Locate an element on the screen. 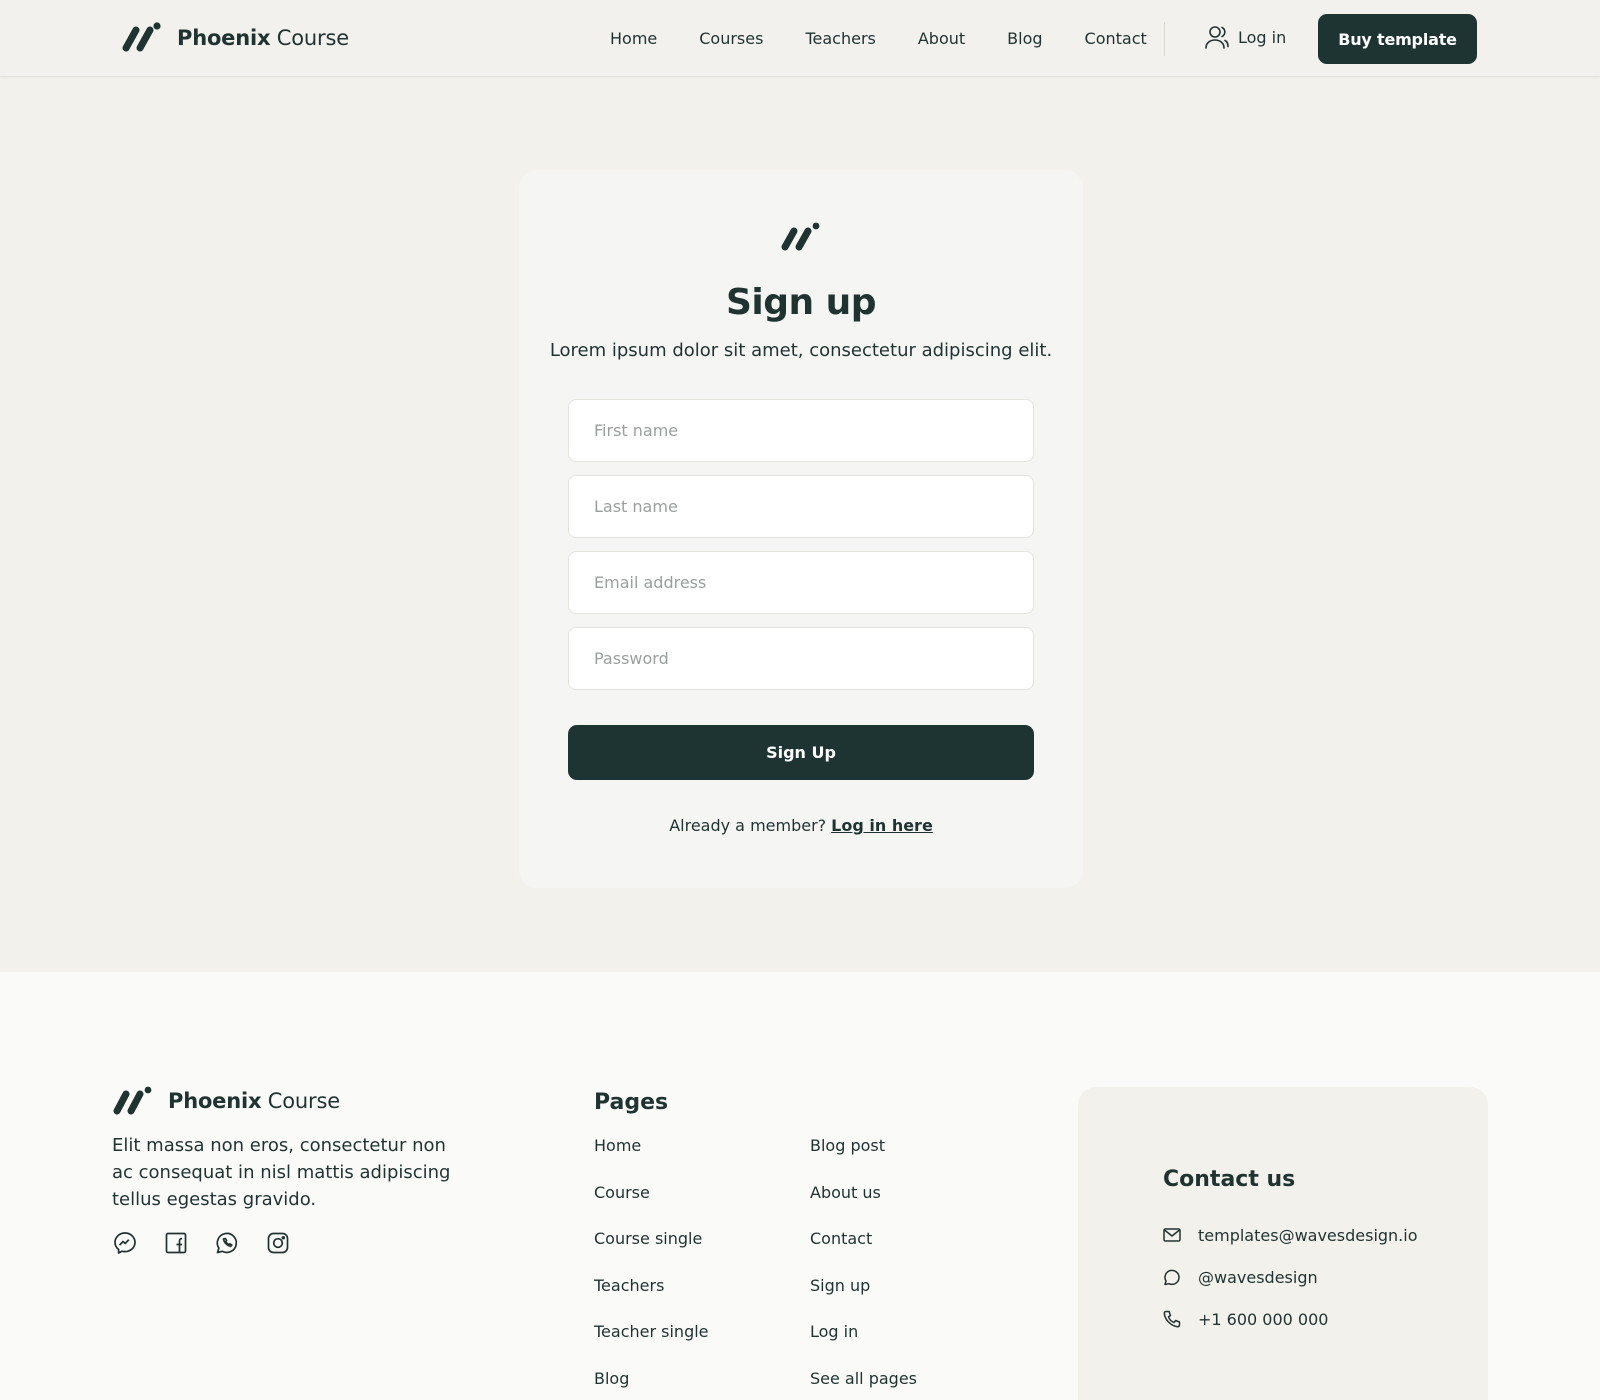  contact-email-link: templates@wavesdesign.io is located at coordinates (1290, 1235).